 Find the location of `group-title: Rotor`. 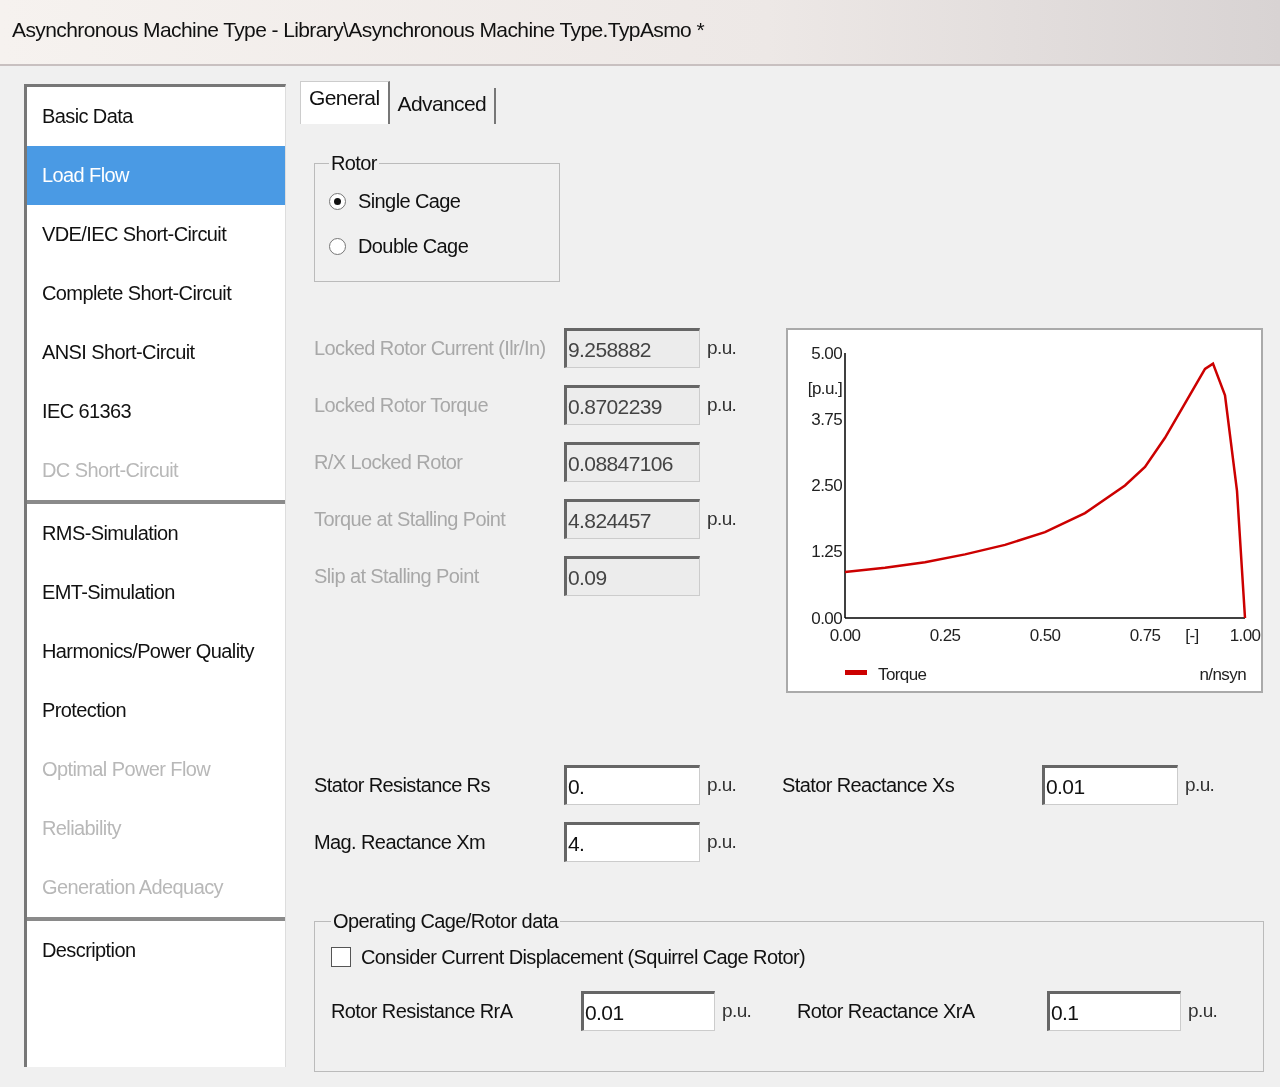

group-title: Rotor is located at coordinates (354, 163).